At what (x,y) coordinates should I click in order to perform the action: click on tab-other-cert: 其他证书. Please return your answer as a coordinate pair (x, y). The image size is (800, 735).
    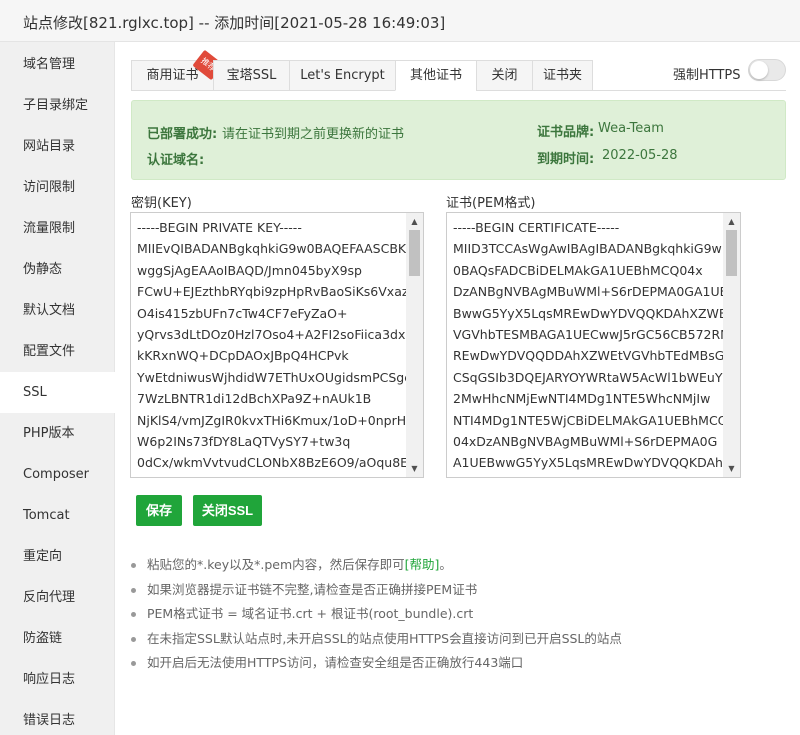
    Looking at the image, I should click on (435, 75).